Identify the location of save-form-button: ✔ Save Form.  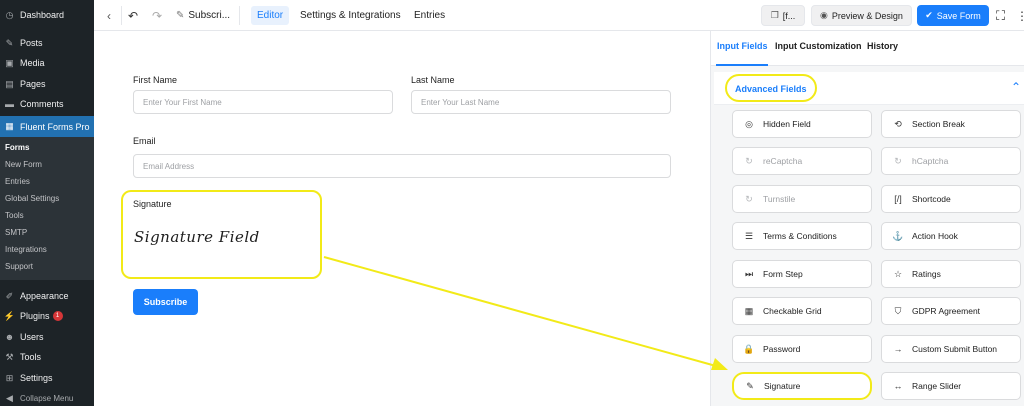
(953, 15).